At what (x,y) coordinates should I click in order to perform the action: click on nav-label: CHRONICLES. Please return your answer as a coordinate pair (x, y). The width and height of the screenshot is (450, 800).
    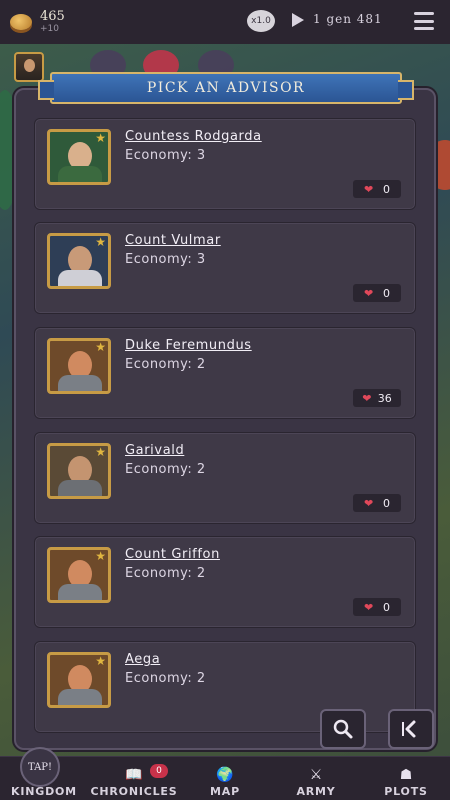
    Looking at the image, I should click on (134, 791).